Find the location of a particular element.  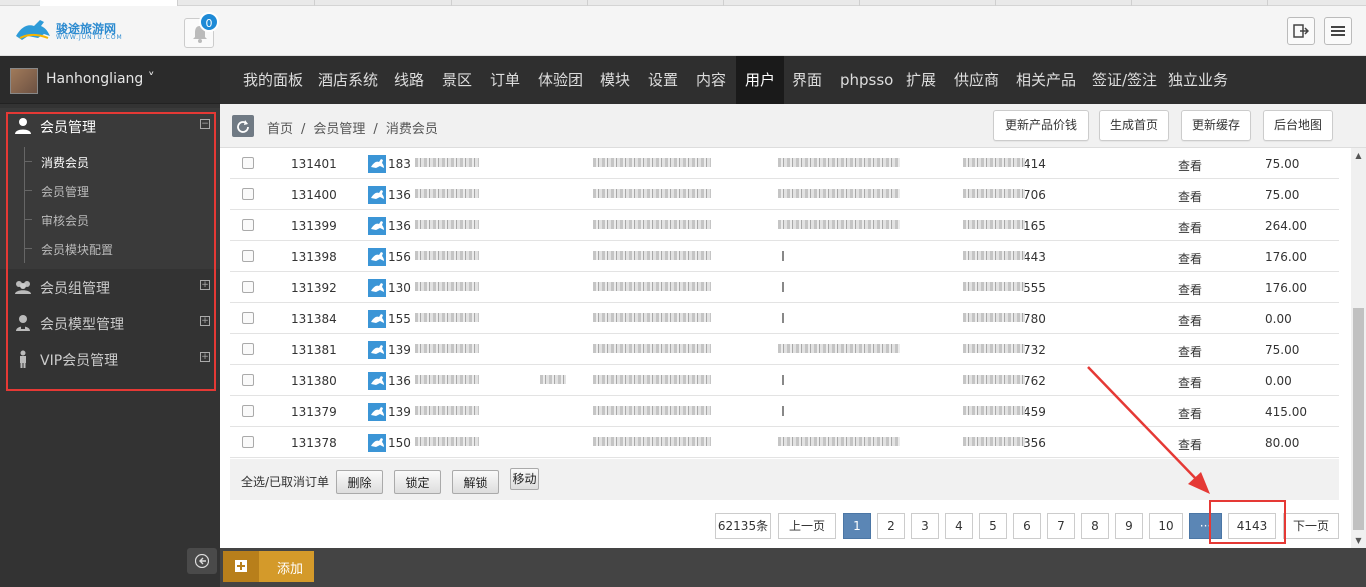

bottom-bar: 添加 is located at coordinates (793, 567).